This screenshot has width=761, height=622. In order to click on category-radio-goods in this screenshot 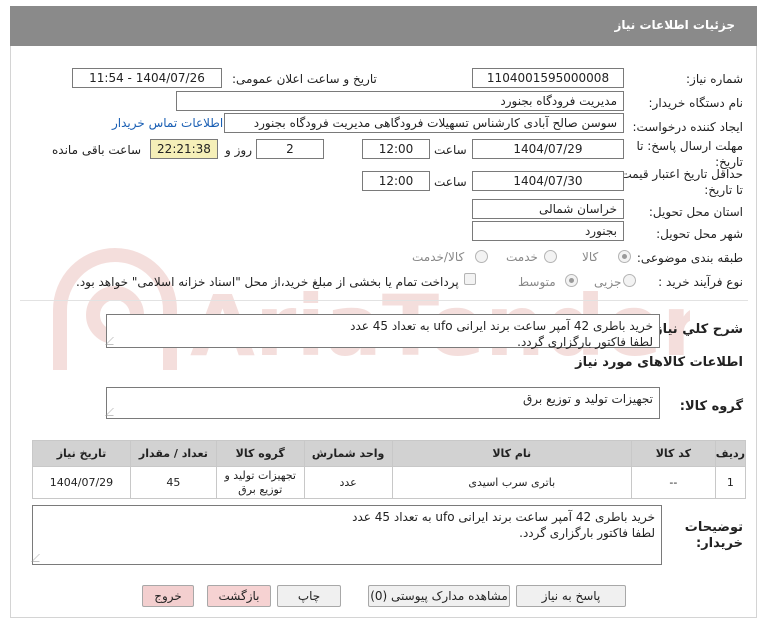, I will do `click(624, 256)`.